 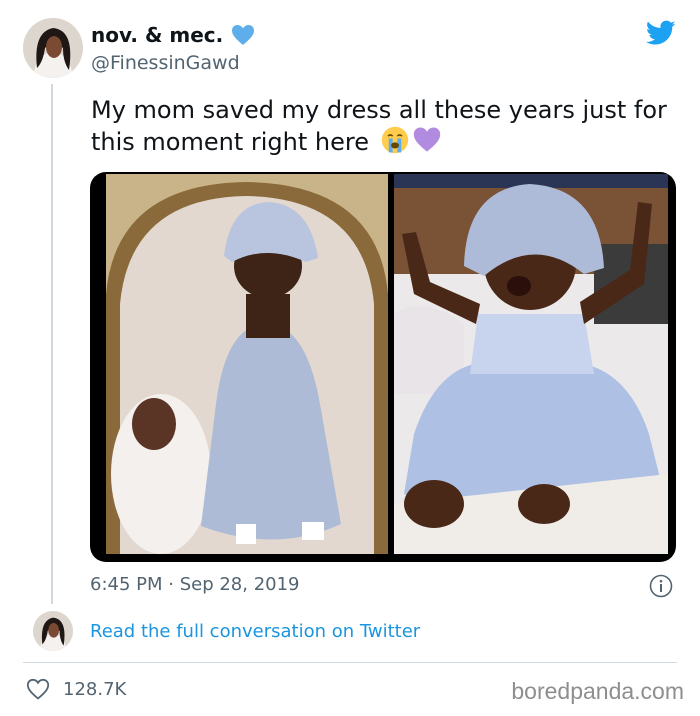 What do you see at coordinates (173, 48) in the screenshot?
I see `author-info: nov. & mec. @FinessinGawd` at bounding box center [173, 48].